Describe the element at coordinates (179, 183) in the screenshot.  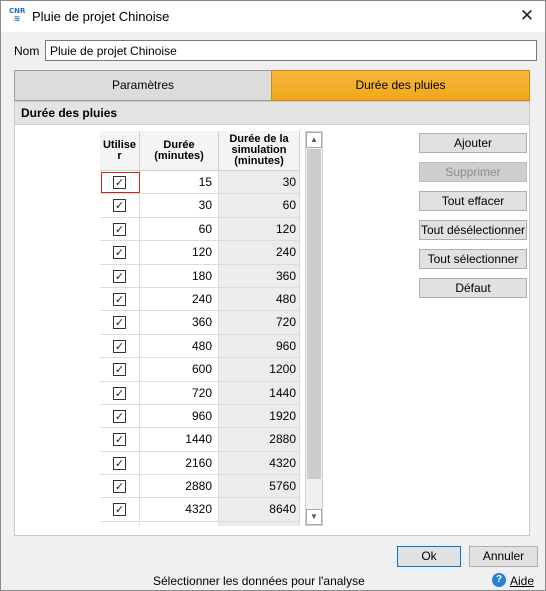
I see `duree-cell: 15` at that location.